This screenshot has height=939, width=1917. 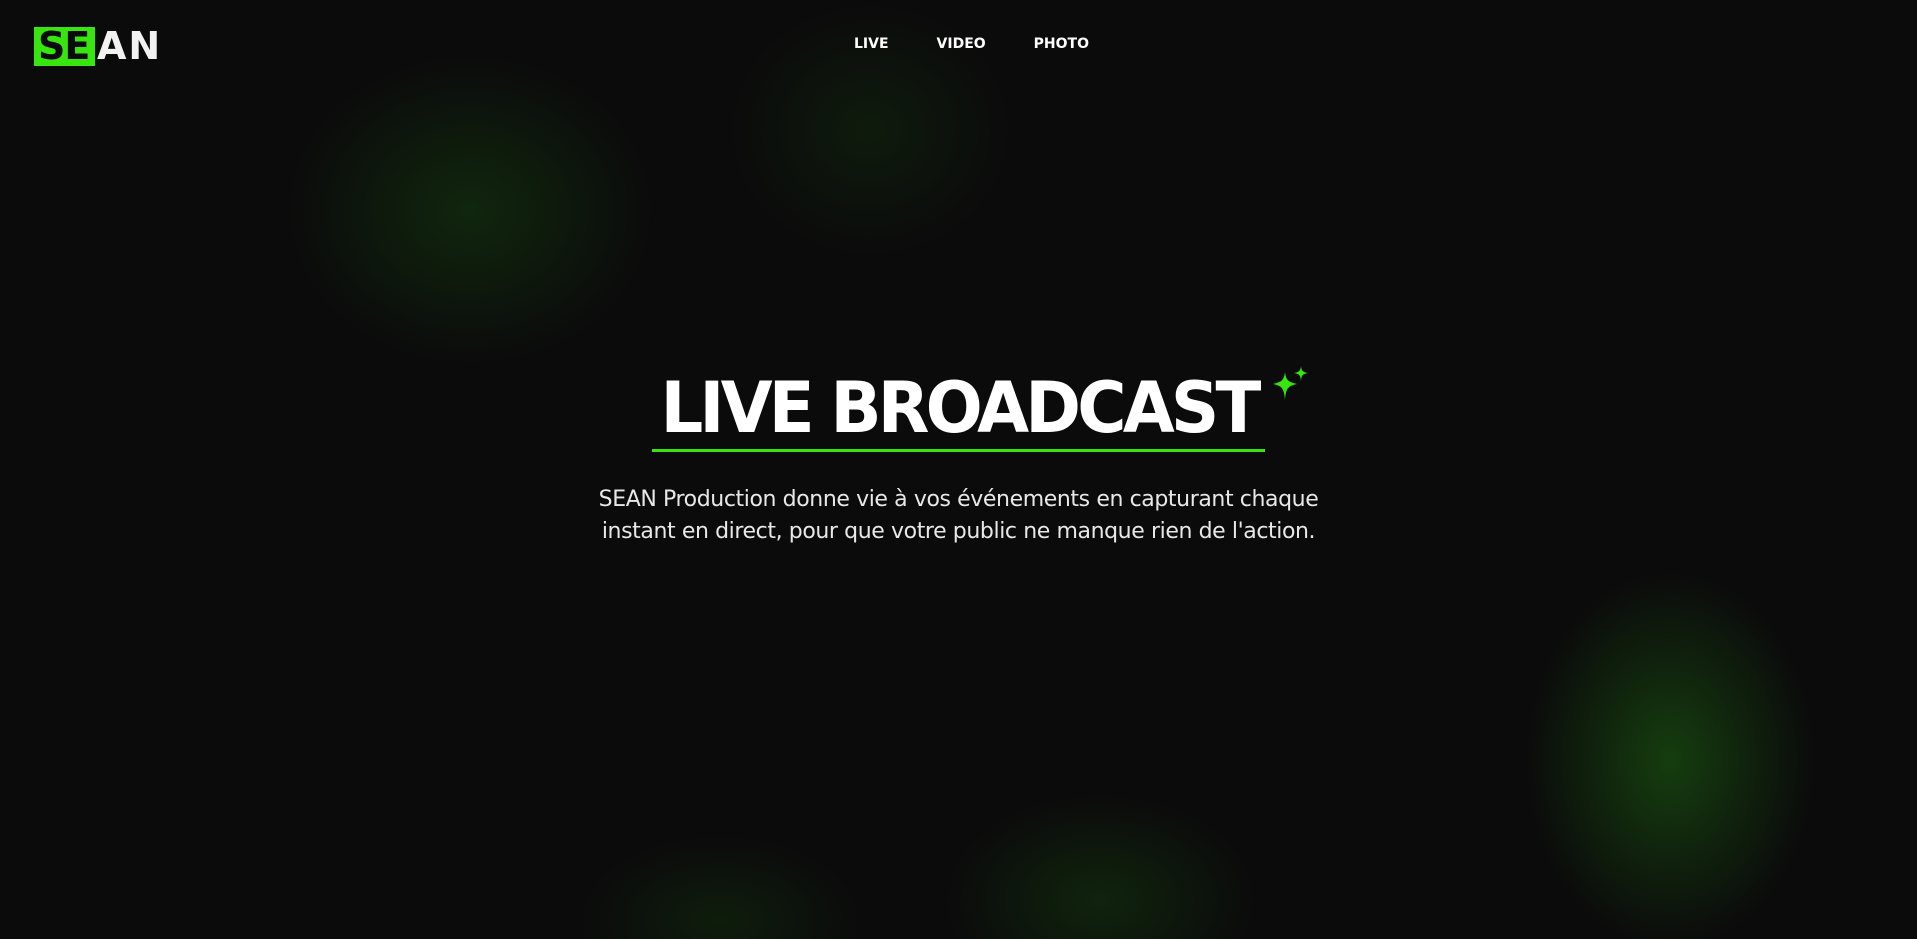 I want to click on title-underline, so click(x=958, y=450).